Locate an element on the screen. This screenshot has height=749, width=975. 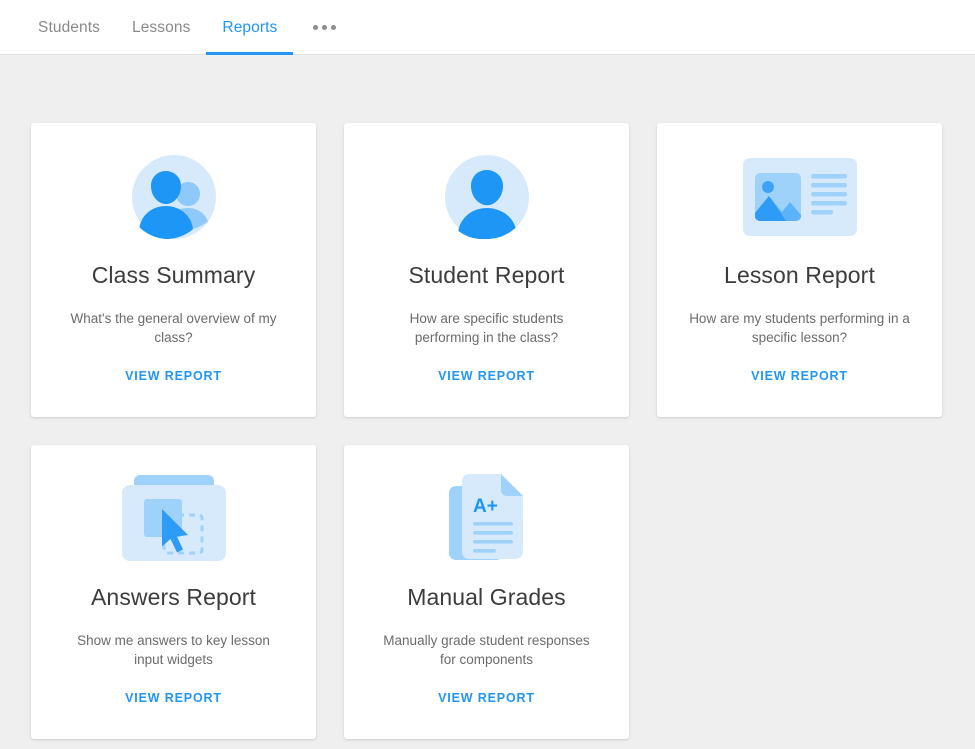
card-title: Lesson Report is located at coordinates (799, 275).